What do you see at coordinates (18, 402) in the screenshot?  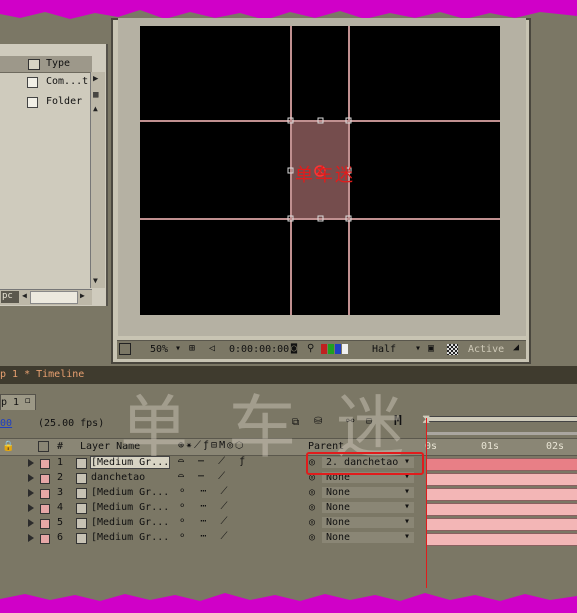 I see `tab-comp: p 1 ◻` at bounding box center [18, 402].